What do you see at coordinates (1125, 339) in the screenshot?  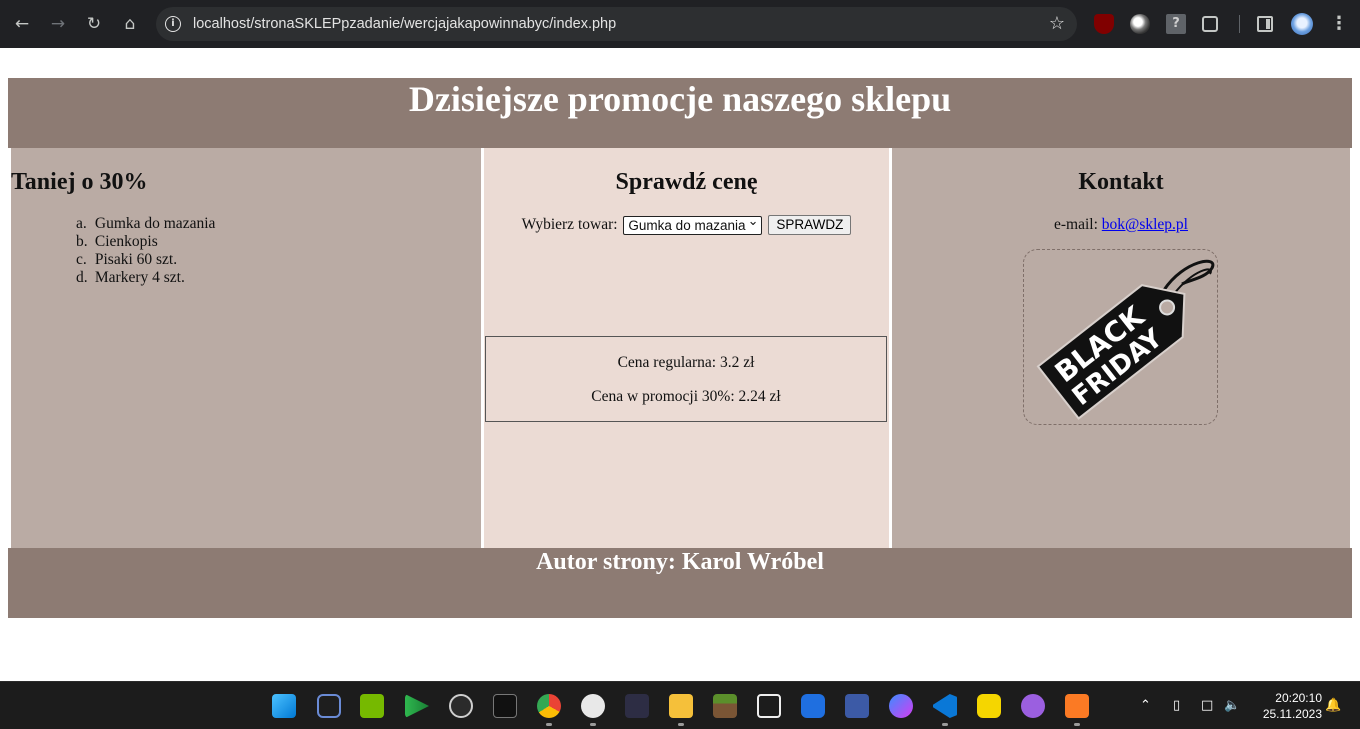 I see `black-friday-tag-icon: BLACK FRIDAY` at bounding box center [1125, 339].